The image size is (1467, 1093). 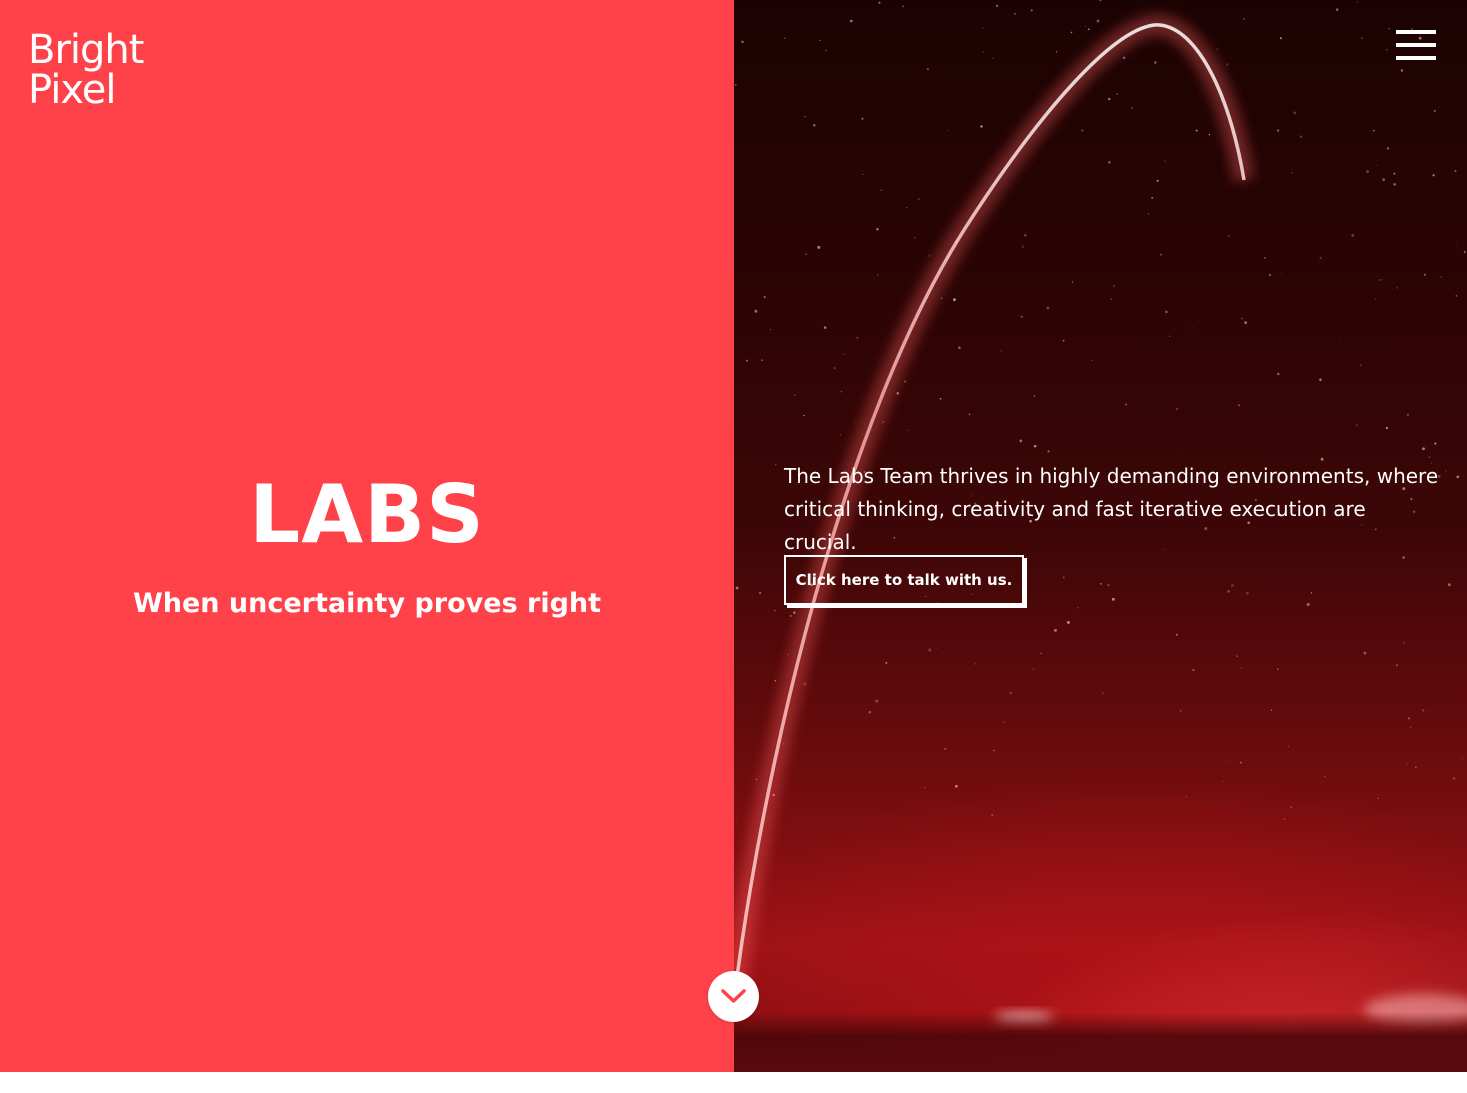 I want to click on bright-pixel-logo: Bright Pixel, so click(x=86, y=70).